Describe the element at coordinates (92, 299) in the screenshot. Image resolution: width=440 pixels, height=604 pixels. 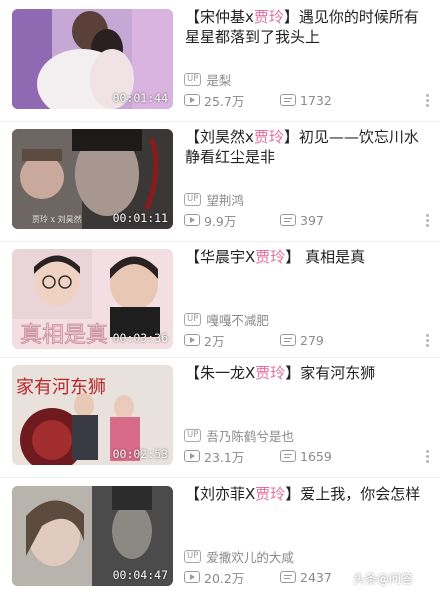
I see `video-thumbnail: 真相是真 00:03:36` at that location.